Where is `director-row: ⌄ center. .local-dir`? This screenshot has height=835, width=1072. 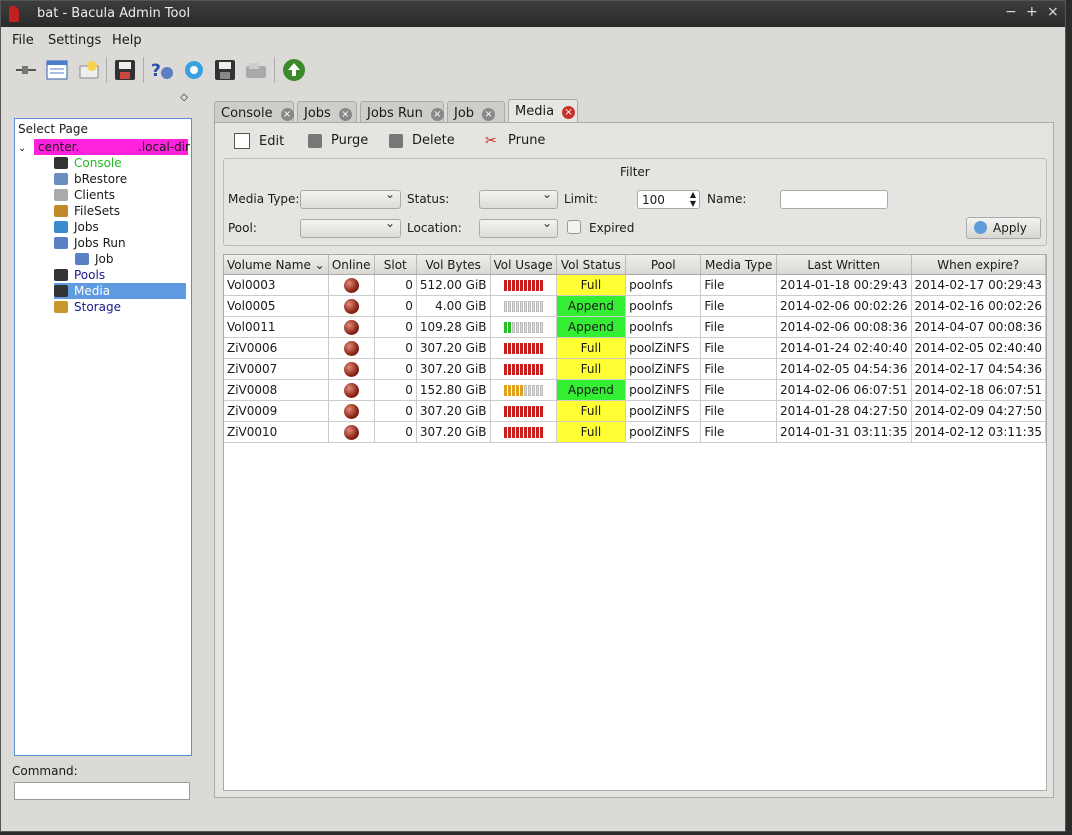
director-row: ⌄ center. .local-dir is located at coordinates (104, 147).